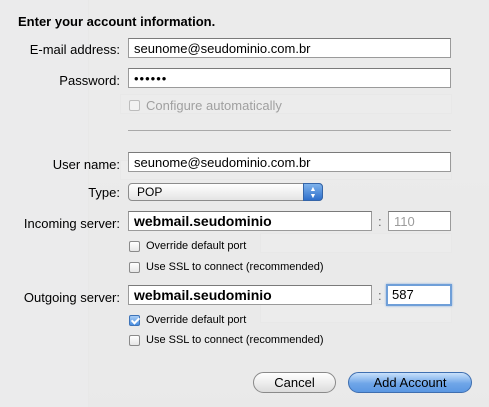  I want to click on outgoing-override-port-checkbox: Override default port, so click(187, 320).